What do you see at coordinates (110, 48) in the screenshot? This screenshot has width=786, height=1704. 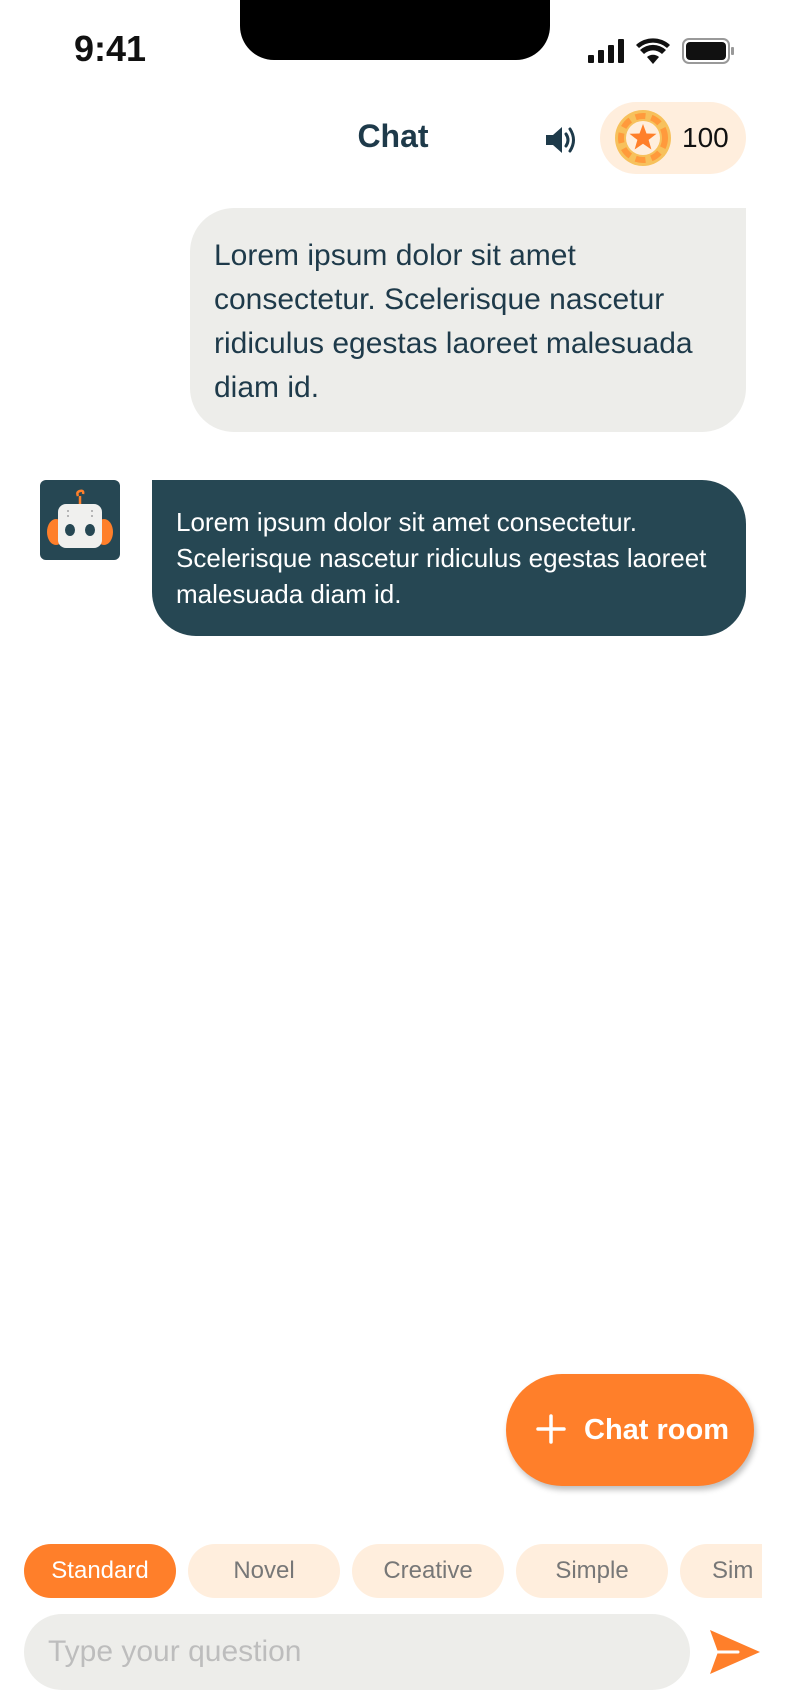 I see `status-time: 9:41` at bounding box center [110, 48].